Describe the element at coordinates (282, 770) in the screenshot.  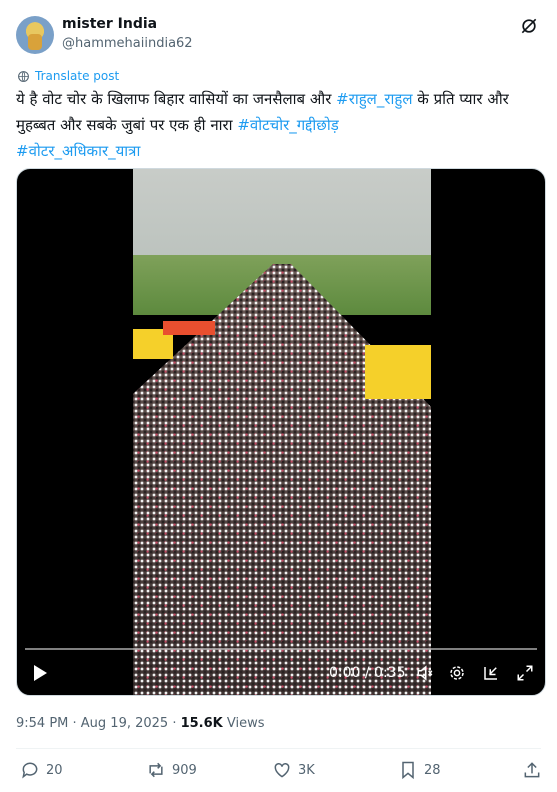
I see `heart-icon` at that location.